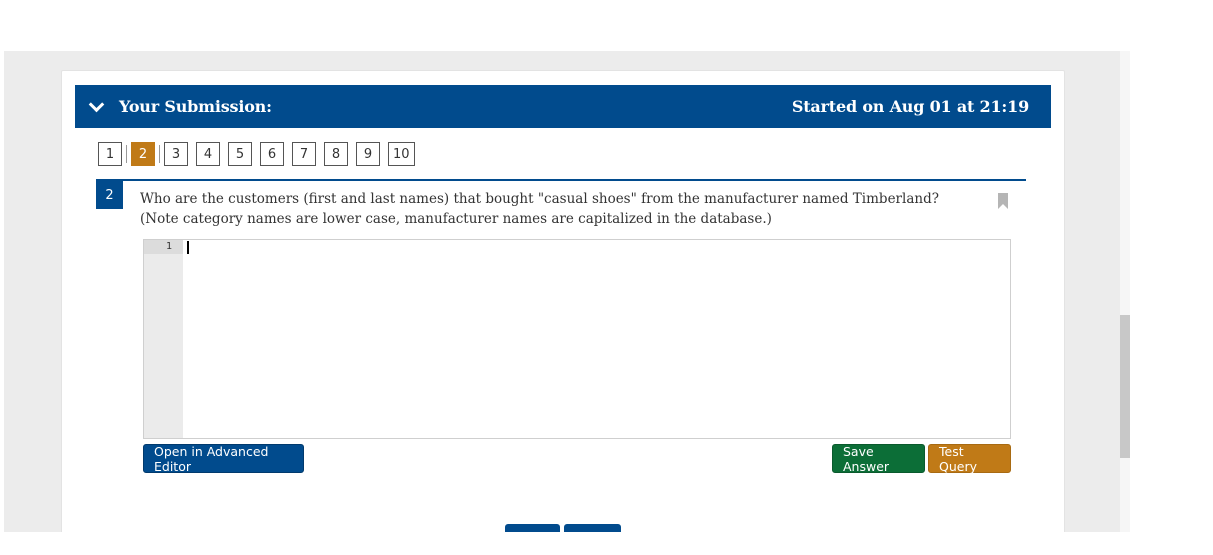 The height and width of the screenshot is (555, 1213). I want to click on question-number-badge: 2, so click(109, 195).